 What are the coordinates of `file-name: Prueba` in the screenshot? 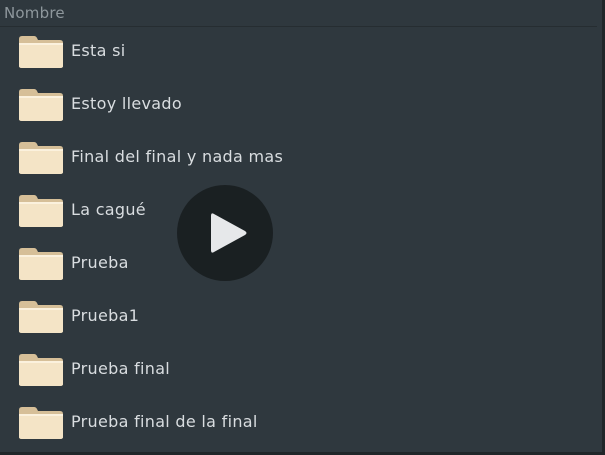 It's located at (100, 262).